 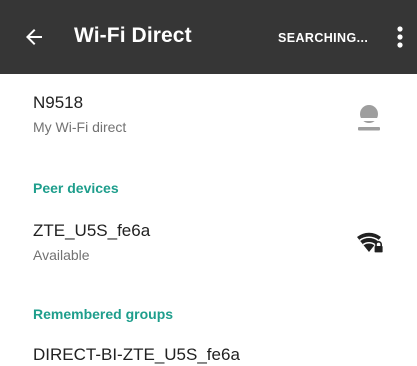 What do you see at coordinates (136, 354) in the screenshot?
I see `remembered-group-name: DIRECT-BI-ZTE_U5S_fe6a` at bounding box center [136, 354].